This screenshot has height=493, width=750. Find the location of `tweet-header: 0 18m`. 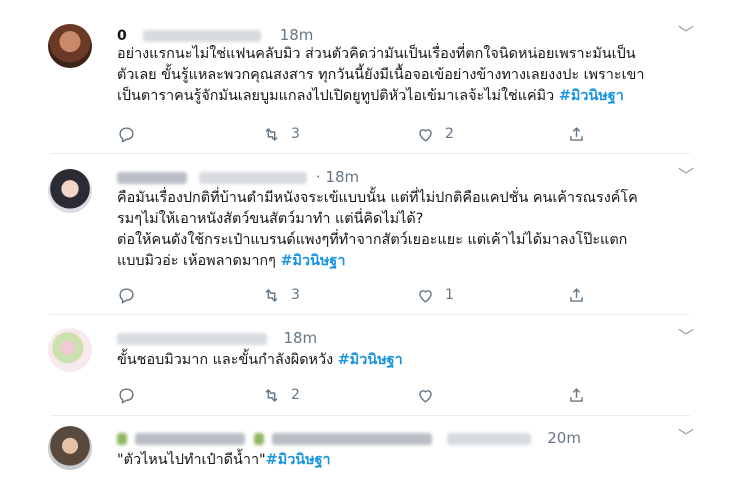

tweet-header: 0 18m is located at coordinates (215, 35).